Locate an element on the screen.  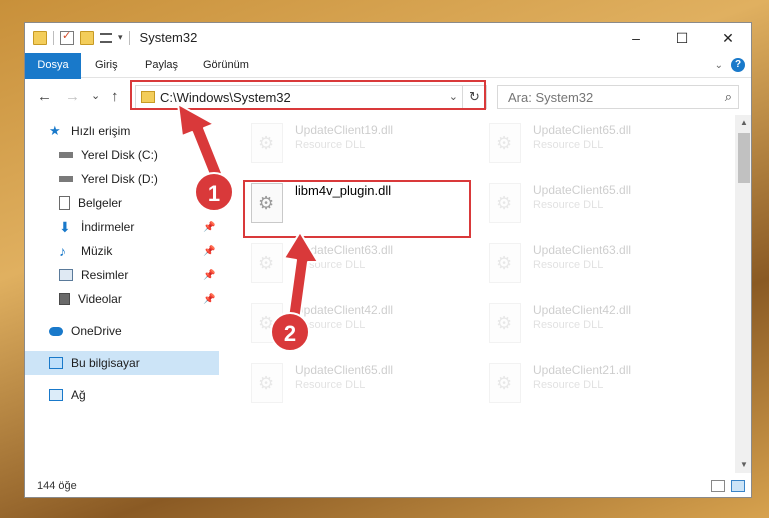
details-view-icon is located at coordinates (718, 486).